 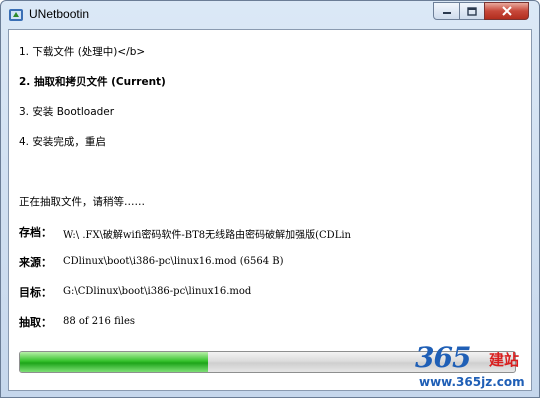 I want to click on maximize-button, so click(x=472, y=11).